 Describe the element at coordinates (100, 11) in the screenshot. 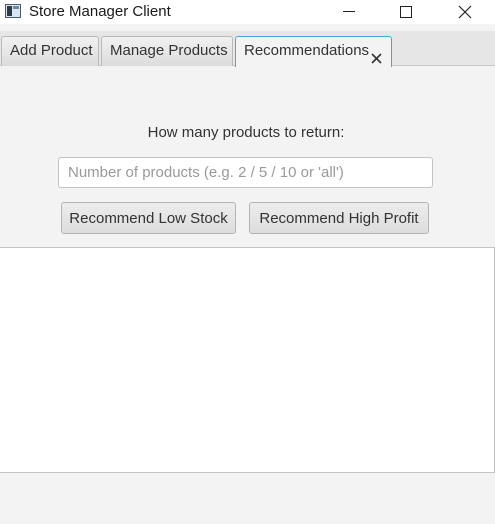

I see `window-title: Store Manager Client` at that location.